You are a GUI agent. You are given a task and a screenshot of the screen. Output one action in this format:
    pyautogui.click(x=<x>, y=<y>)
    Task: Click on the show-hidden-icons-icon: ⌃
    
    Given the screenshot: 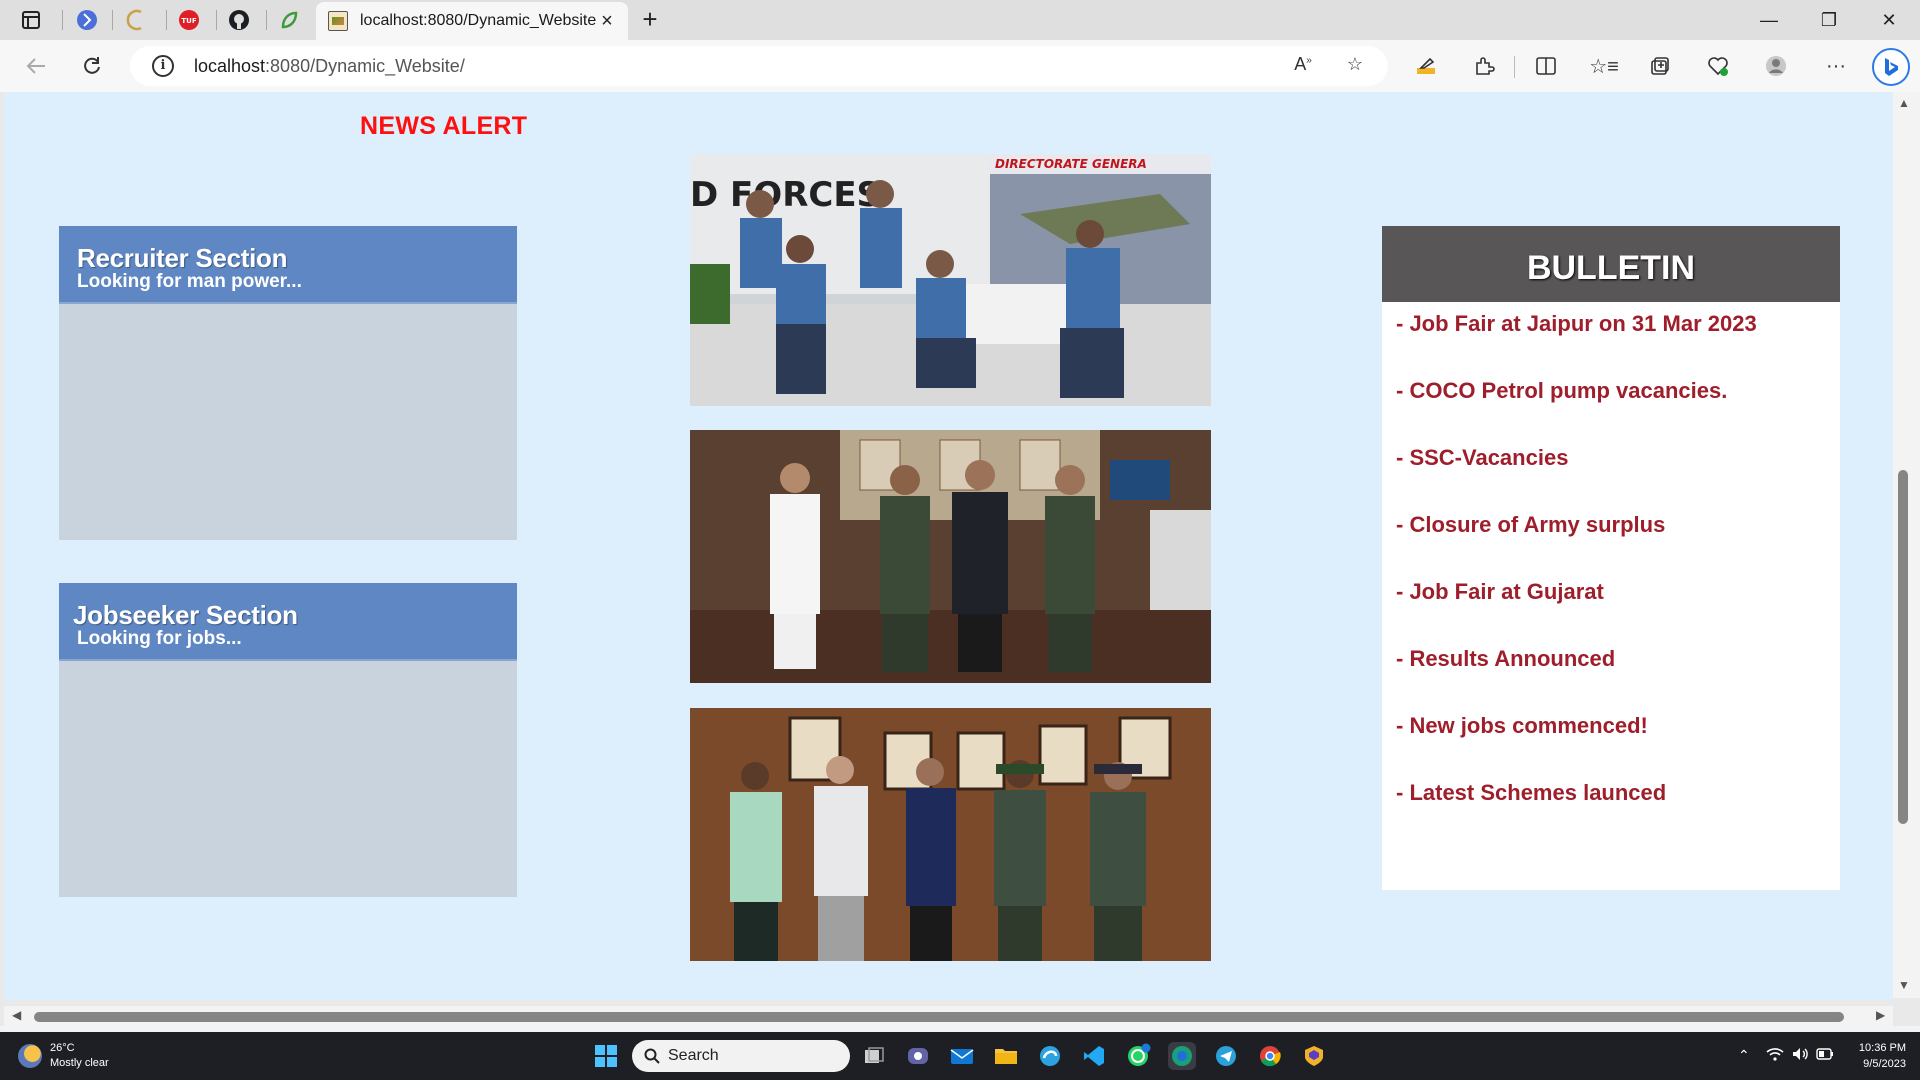 What is the action you would take?
    pyautogui.click(x=1744, y=1055)
    